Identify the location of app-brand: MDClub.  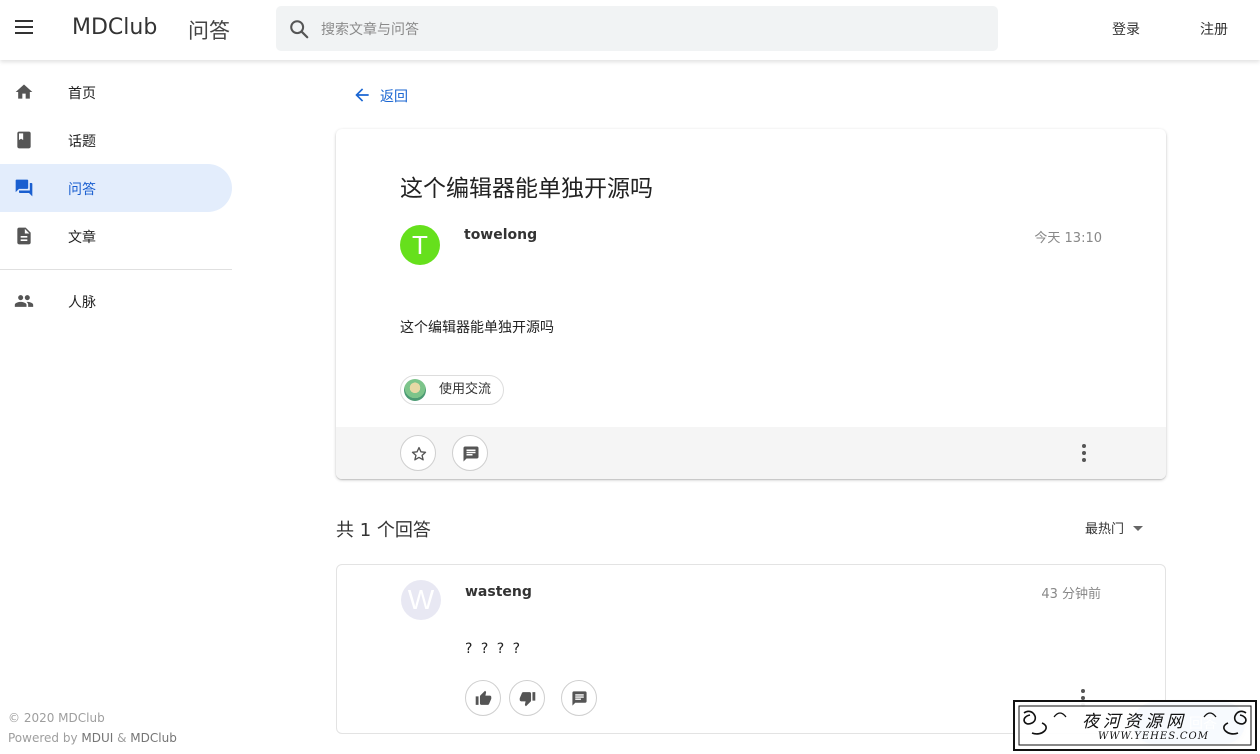
(114, 27).